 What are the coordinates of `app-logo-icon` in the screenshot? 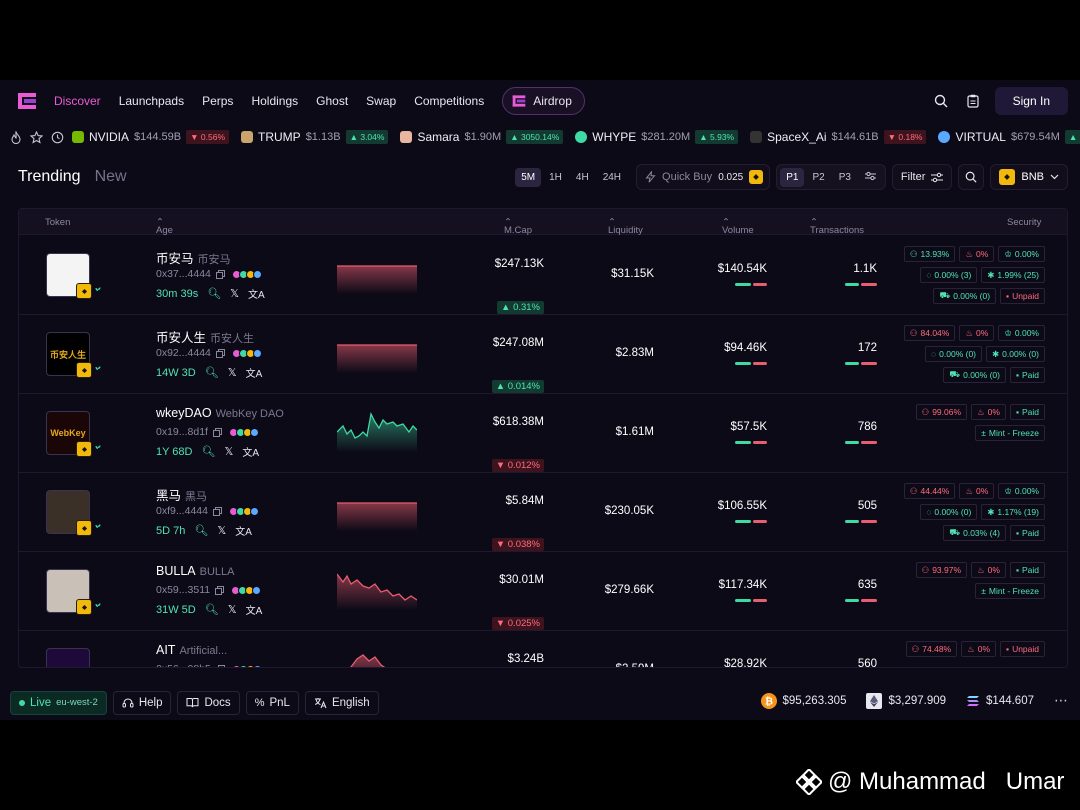 It's located at (27, 101).